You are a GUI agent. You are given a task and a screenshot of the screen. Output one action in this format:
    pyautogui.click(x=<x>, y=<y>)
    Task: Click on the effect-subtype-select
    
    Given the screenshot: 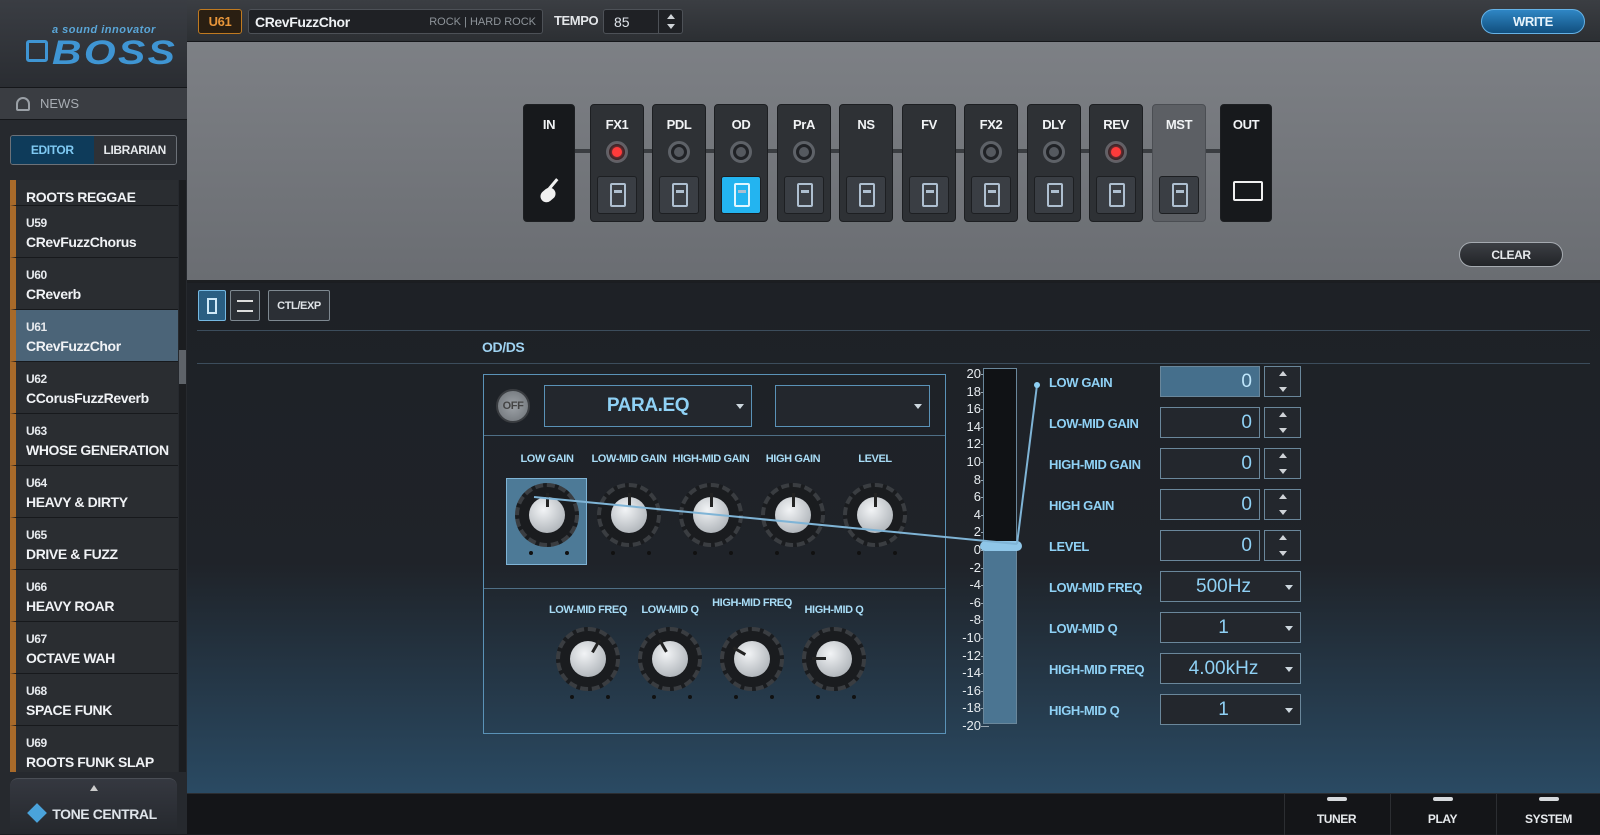 What is the action you would take?
    pyautogui.click(x=852, y=406)
    